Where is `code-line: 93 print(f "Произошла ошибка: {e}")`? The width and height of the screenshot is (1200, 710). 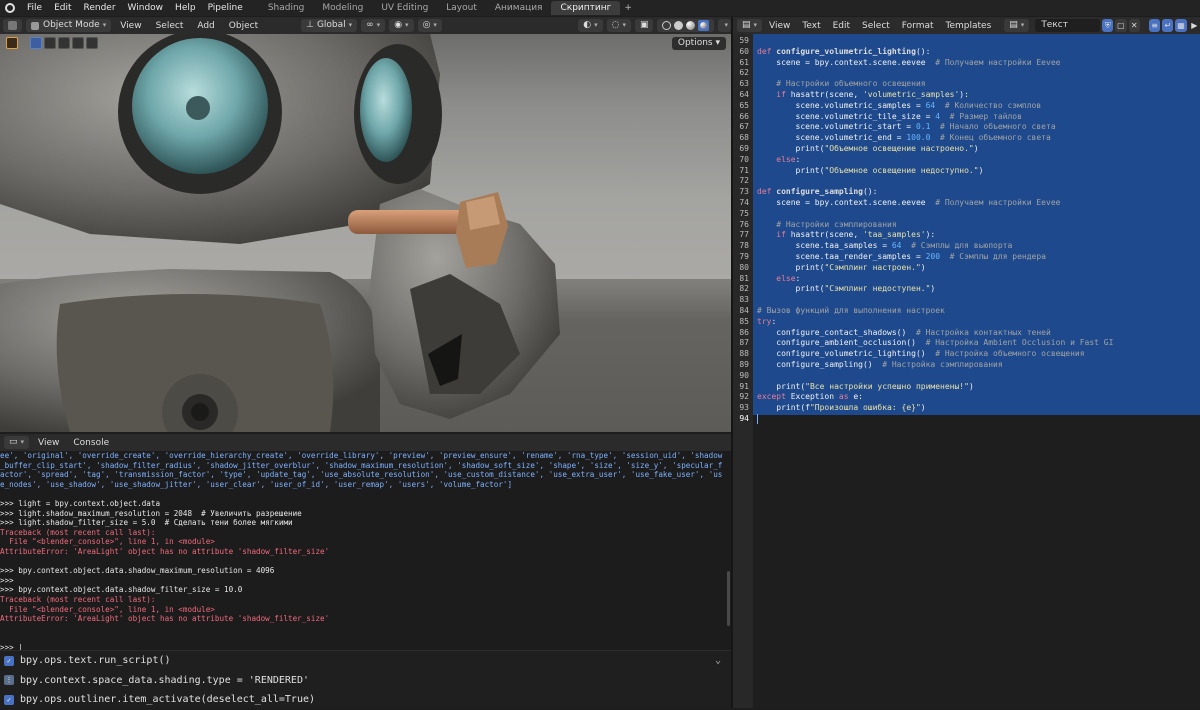 code-line: 93 print(f "Произошла ошибка: {e}") is located at coordinates (923, 408).